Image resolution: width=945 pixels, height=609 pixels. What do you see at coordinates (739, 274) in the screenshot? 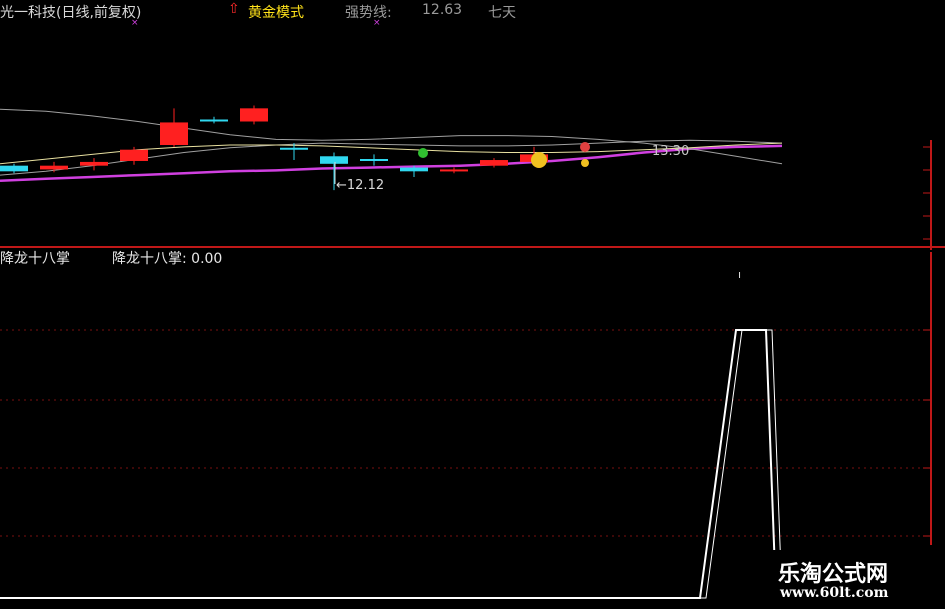
I see `peak-marker: ı` at bounding box center [739, 274].